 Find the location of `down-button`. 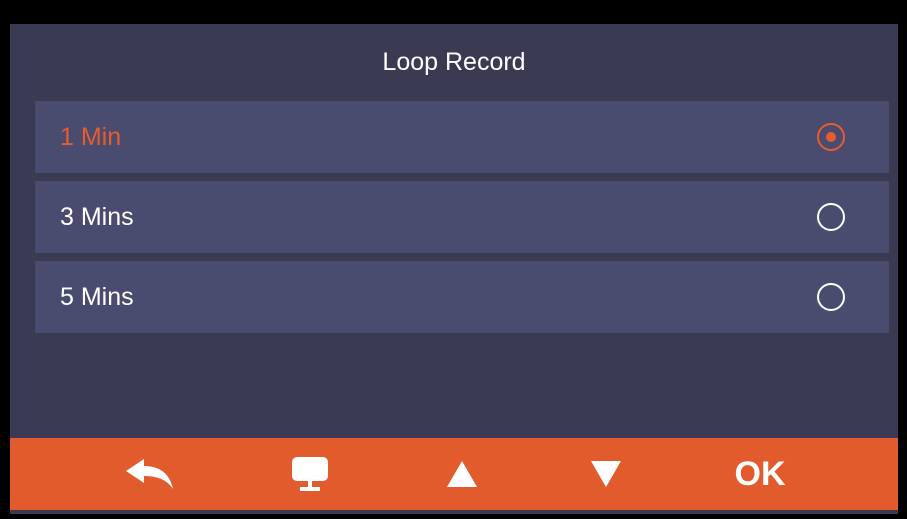

down-button is located at coordinates (606, 474).